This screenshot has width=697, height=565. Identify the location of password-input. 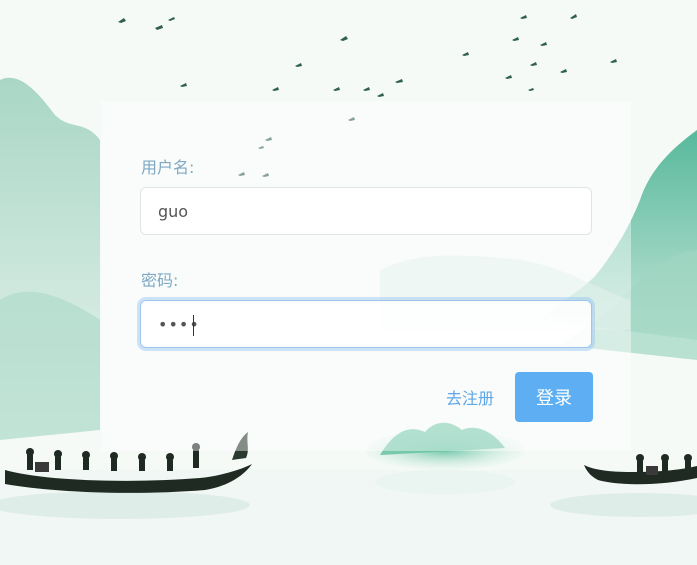
(366, 324).